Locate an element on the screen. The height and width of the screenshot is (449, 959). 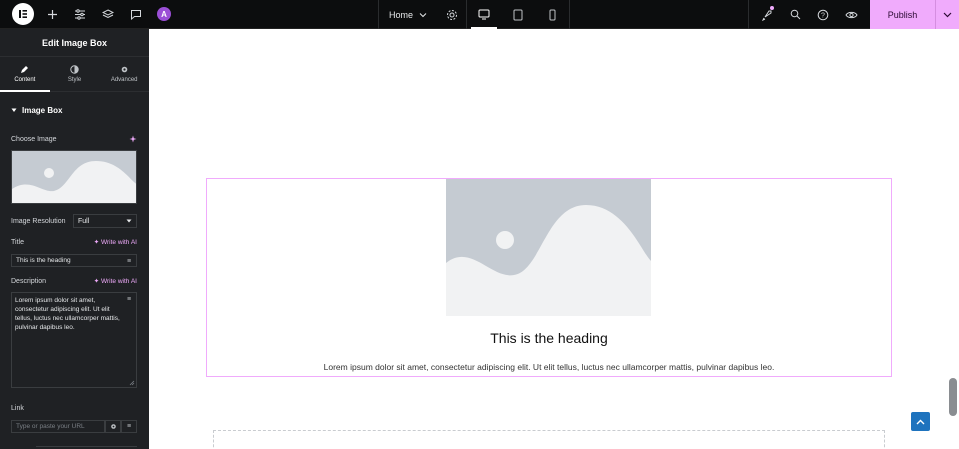
tab-content: Content is located at coordinates (25, 74).